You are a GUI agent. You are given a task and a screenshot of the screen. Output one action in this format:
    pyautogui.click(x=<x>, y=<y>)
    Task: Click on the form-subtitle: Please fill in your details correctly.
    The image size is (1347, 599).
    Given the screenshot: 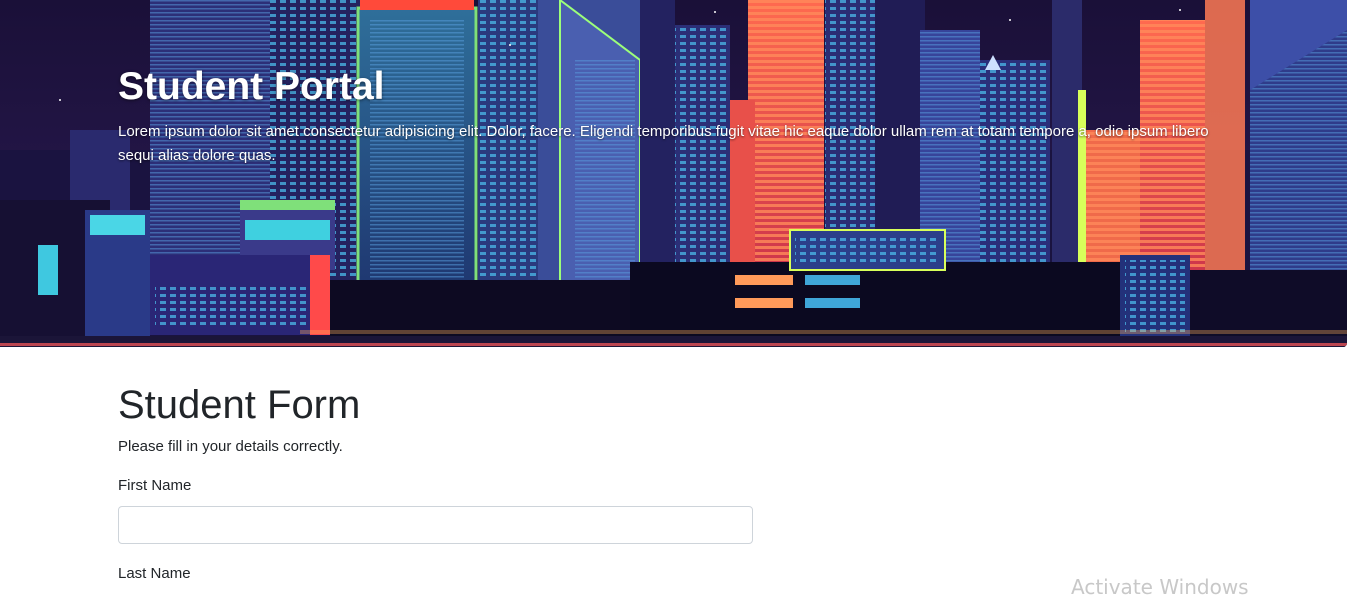 What is the action you would take?
    pyautogui.click(x=230, y=446)
    